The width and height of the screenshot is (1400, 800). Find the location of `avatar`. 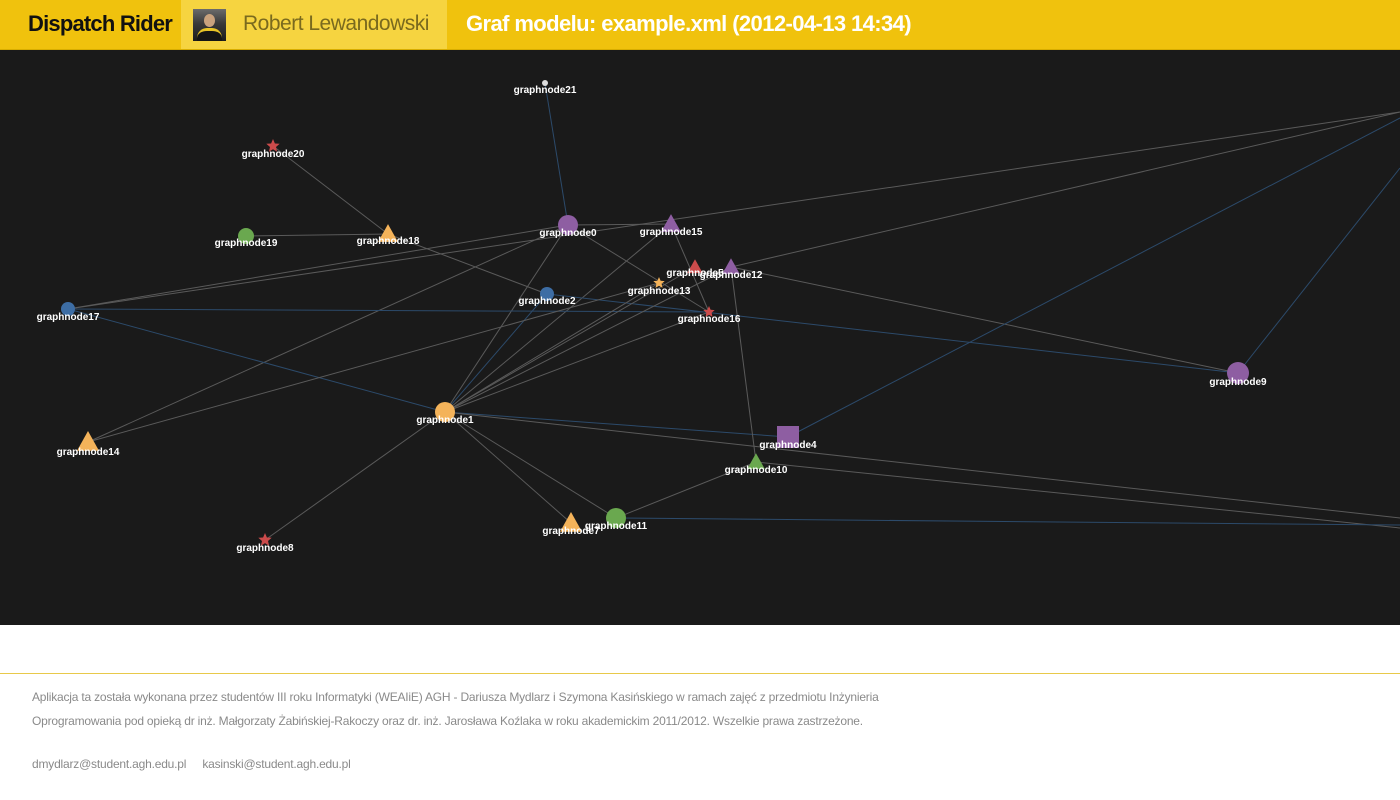

avatar is located at coordinates (209, 25).